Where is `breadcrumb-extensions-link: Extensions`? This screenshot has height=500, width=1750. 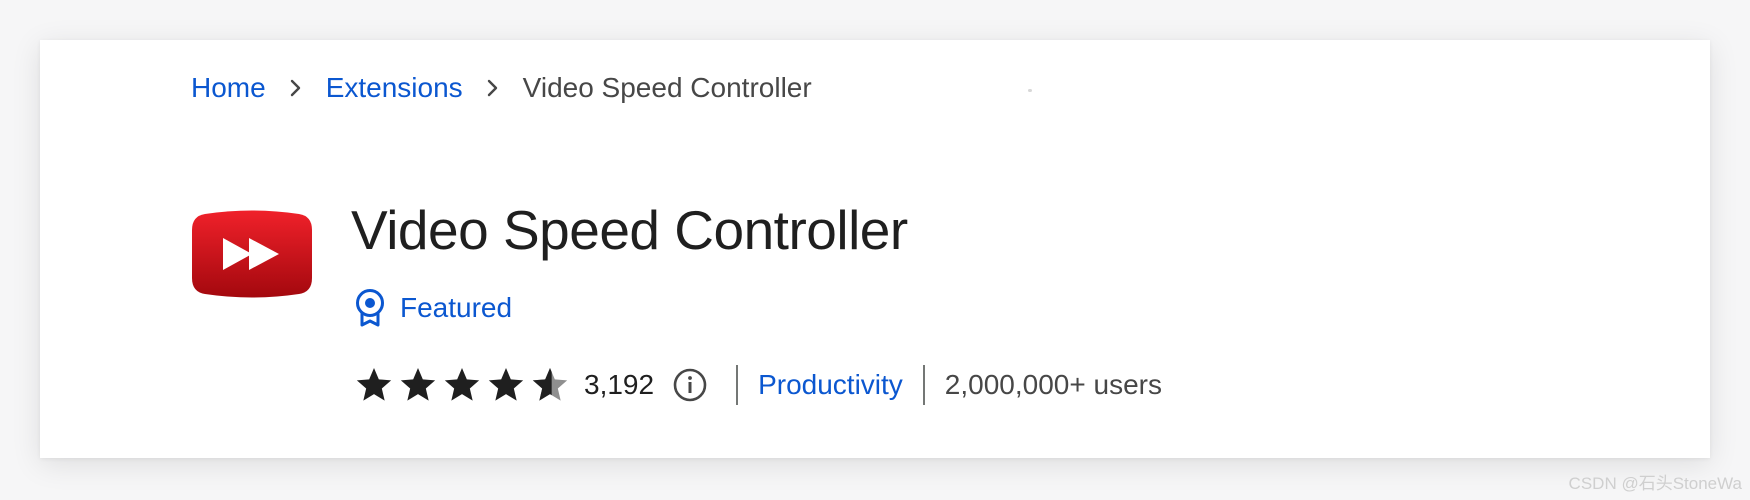
breadcrumb-extensions-link: Extensions is located at coordinates (394, 88).